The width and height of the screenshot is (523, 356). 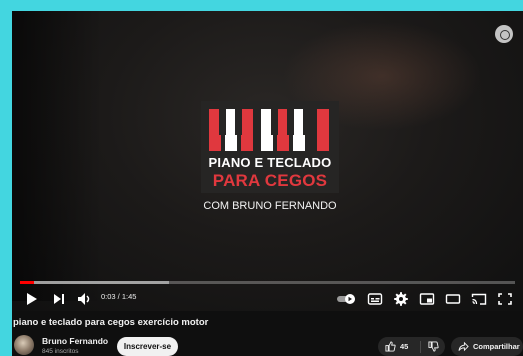 I want to click on piano-keys-icon, so click(x=269, y=130).